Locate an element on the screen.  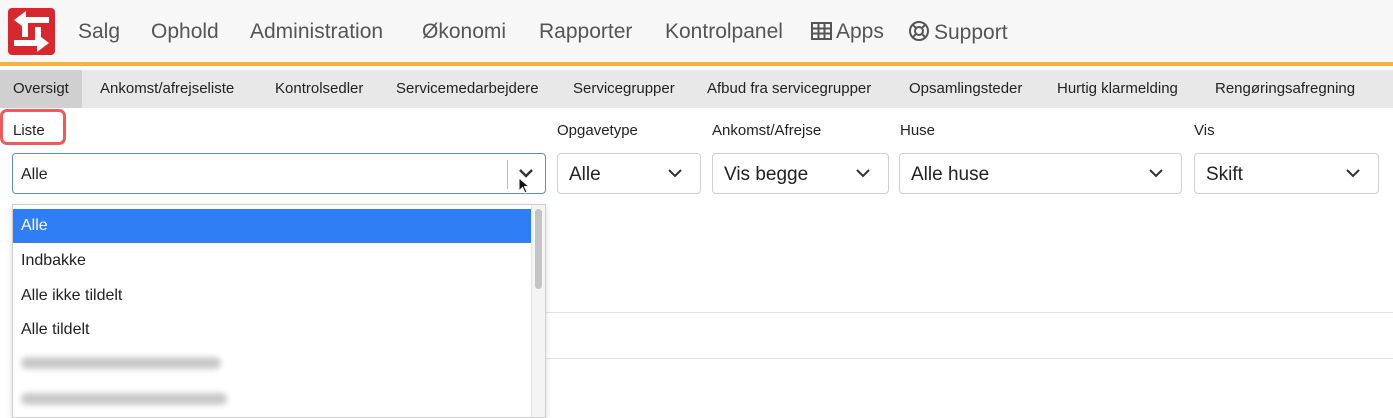
liste-select-value: Alle is located at coordinates (34, 174).